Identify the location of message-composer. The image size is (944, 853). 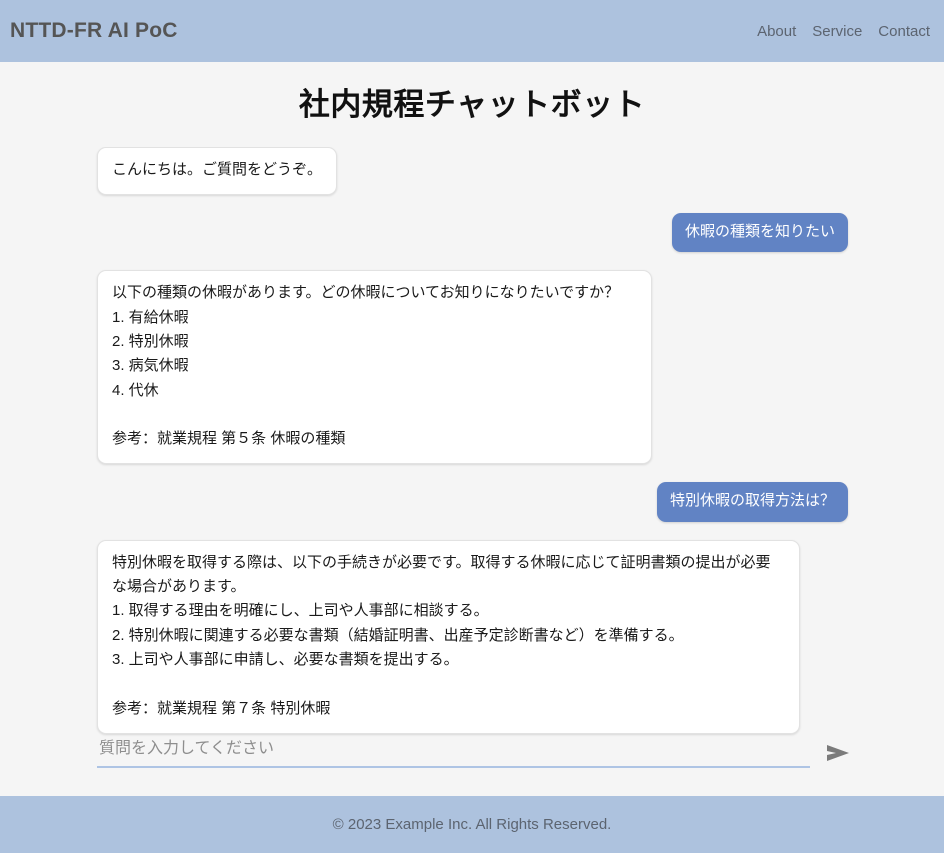
(474, 752).